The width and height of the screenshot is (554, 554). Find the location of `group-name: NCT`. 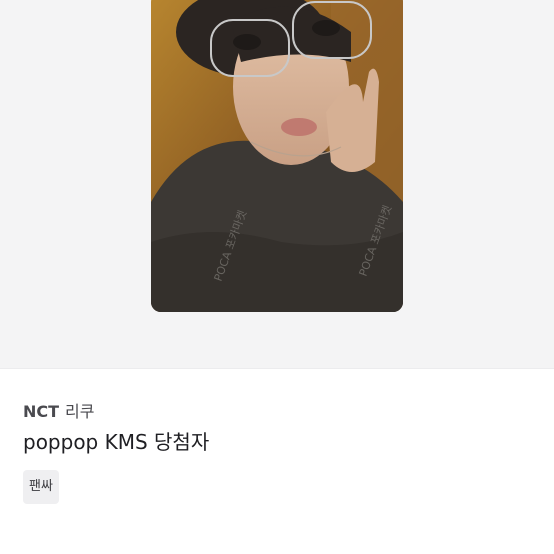

group-name: NCT is located at coordinates (41, 411).